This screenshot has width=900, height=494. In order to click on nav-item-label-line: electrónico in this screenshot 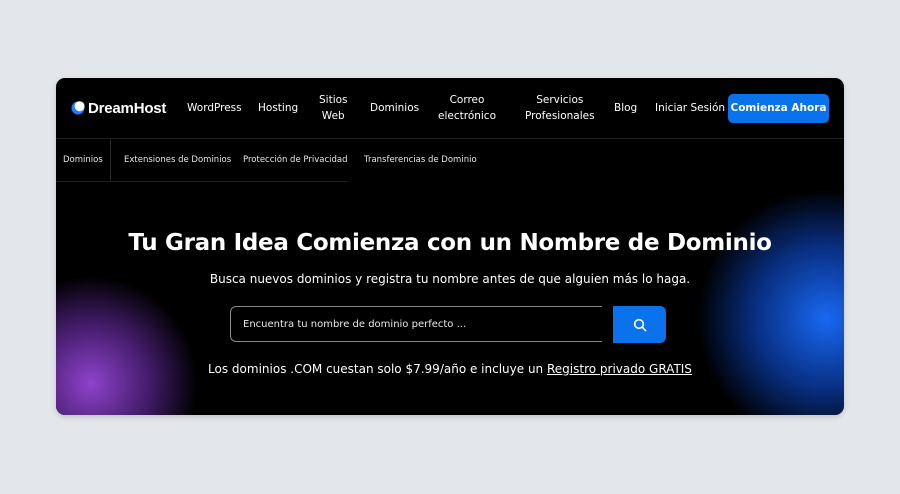, I will do `click(467, 116)`.